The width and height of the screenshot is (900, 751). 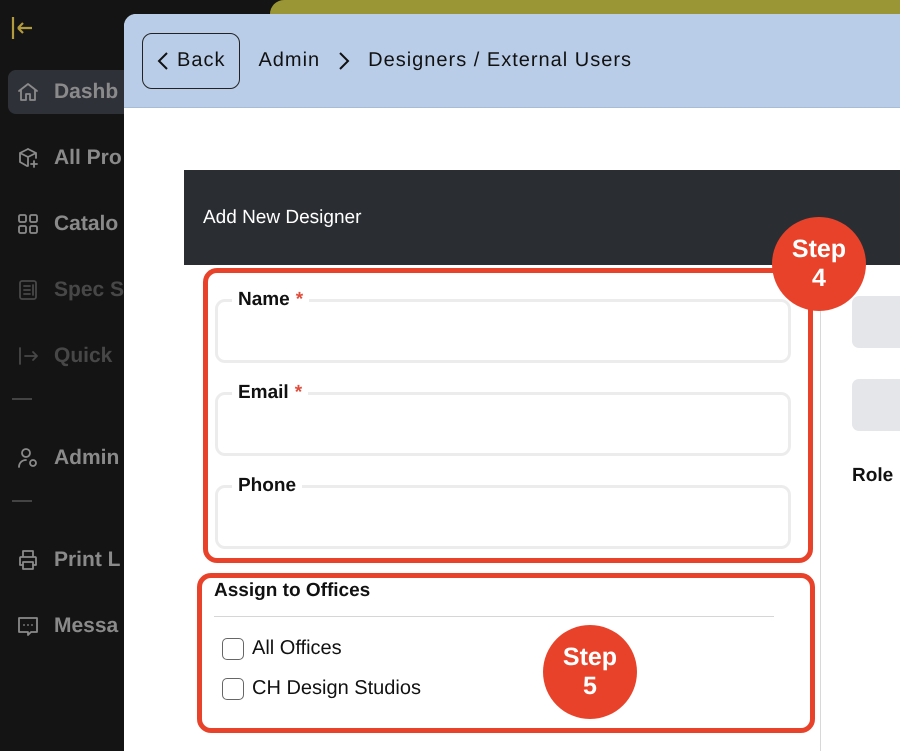 I want to click on checkbox-label: CH Design Studios, so click(x=336, y=688).